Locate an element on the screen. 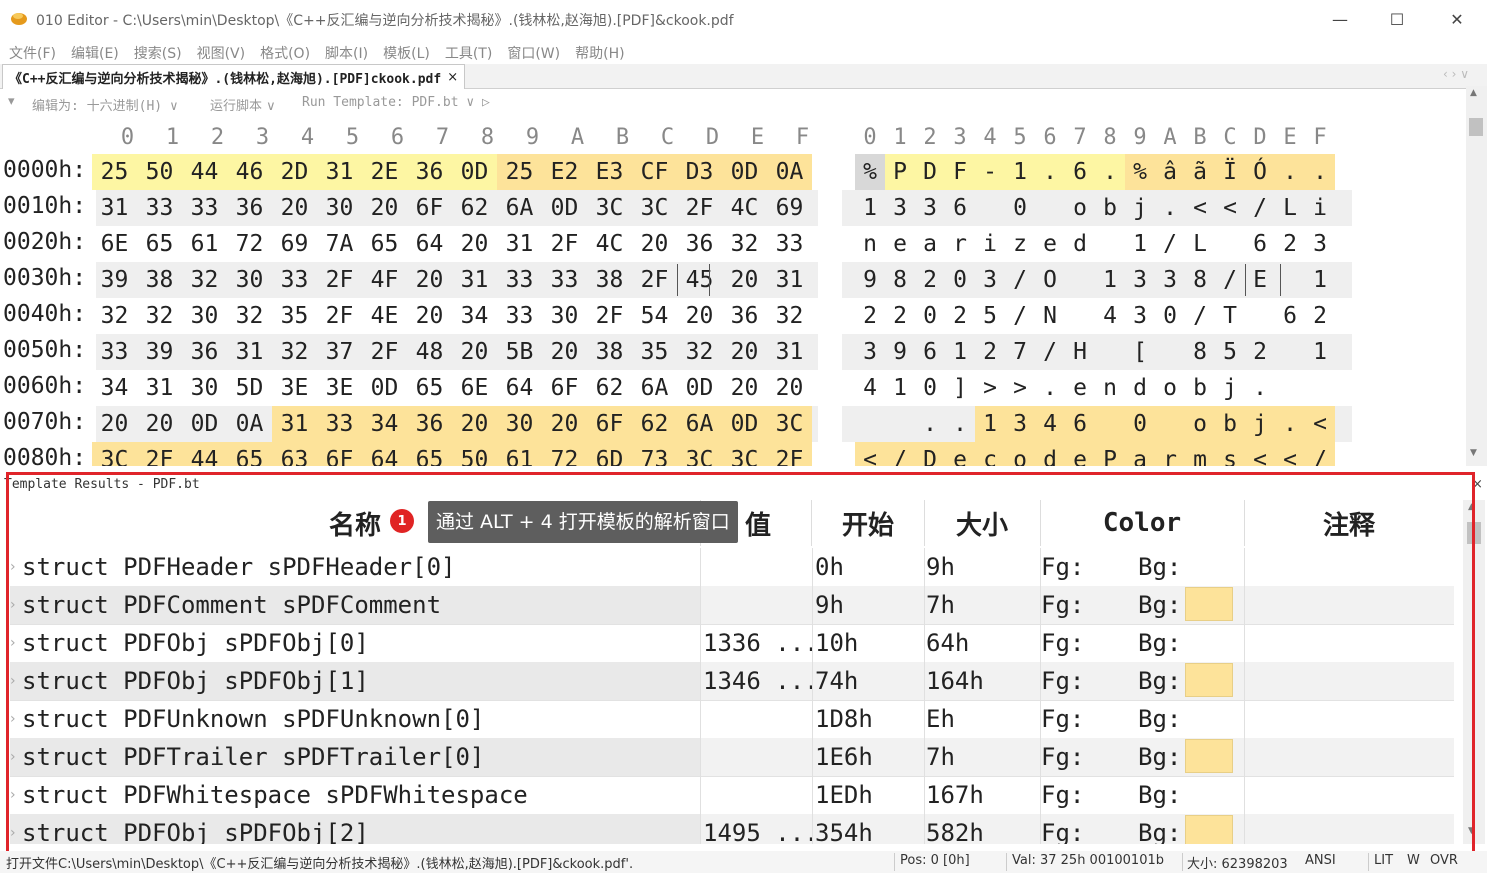 The width and height of the screenshot is (1487, 873). hex-byte: 6A is located at coordinates (699, 424).